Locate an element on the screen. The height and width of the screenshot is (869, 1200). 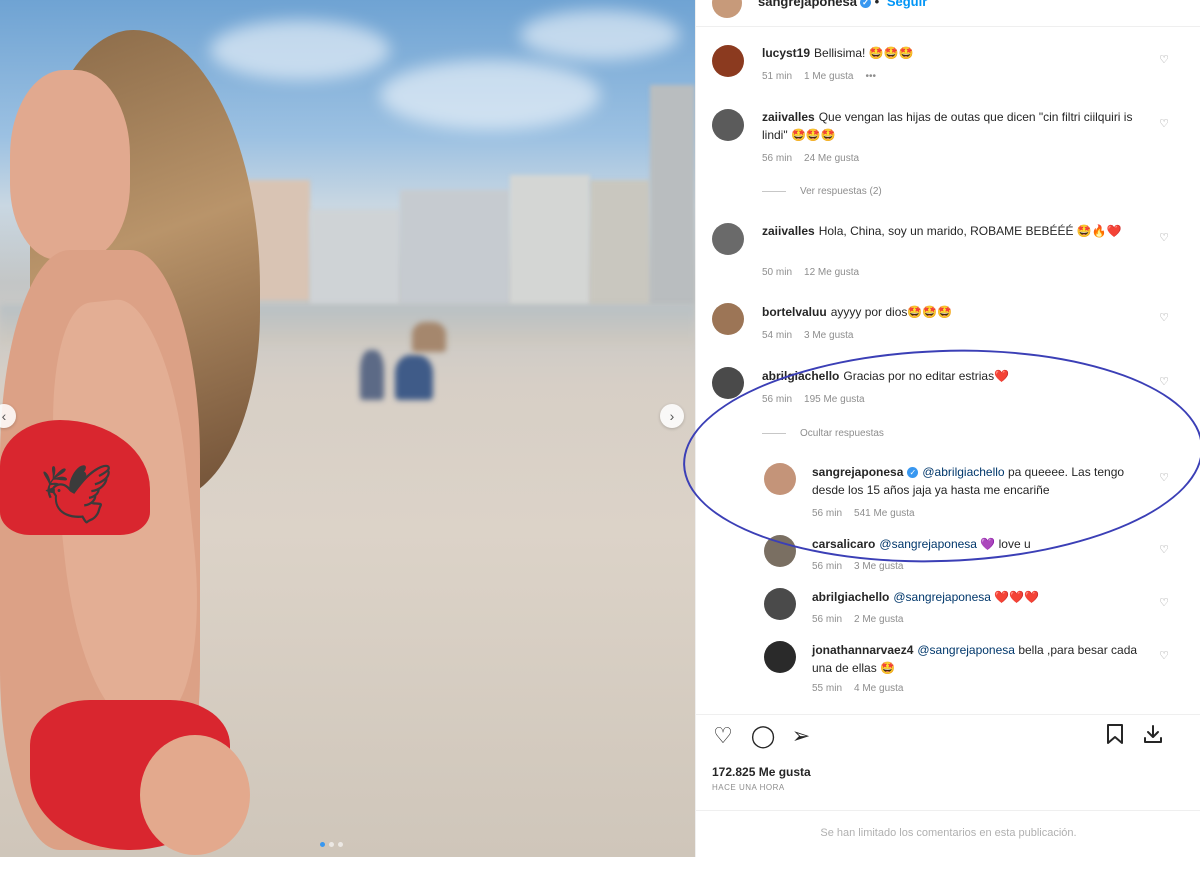
comment-body: Bellisima! 🤩🤩🤩 is located at coordinates (864, 53).